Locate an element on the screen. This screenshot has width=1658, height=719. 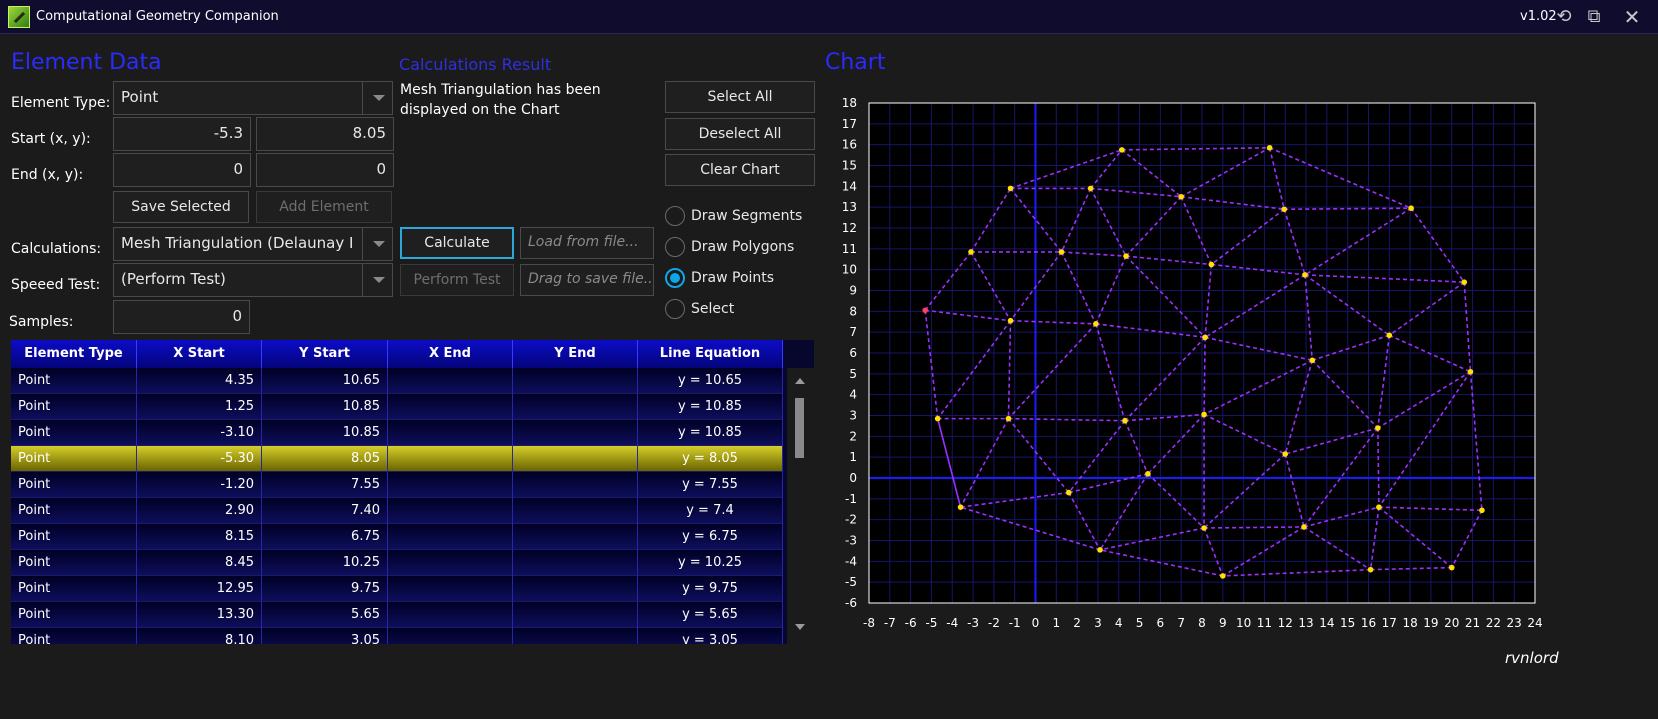
table-row: Point 12.95 9.75 y = 9.75 is located at coordinates (397, 589).